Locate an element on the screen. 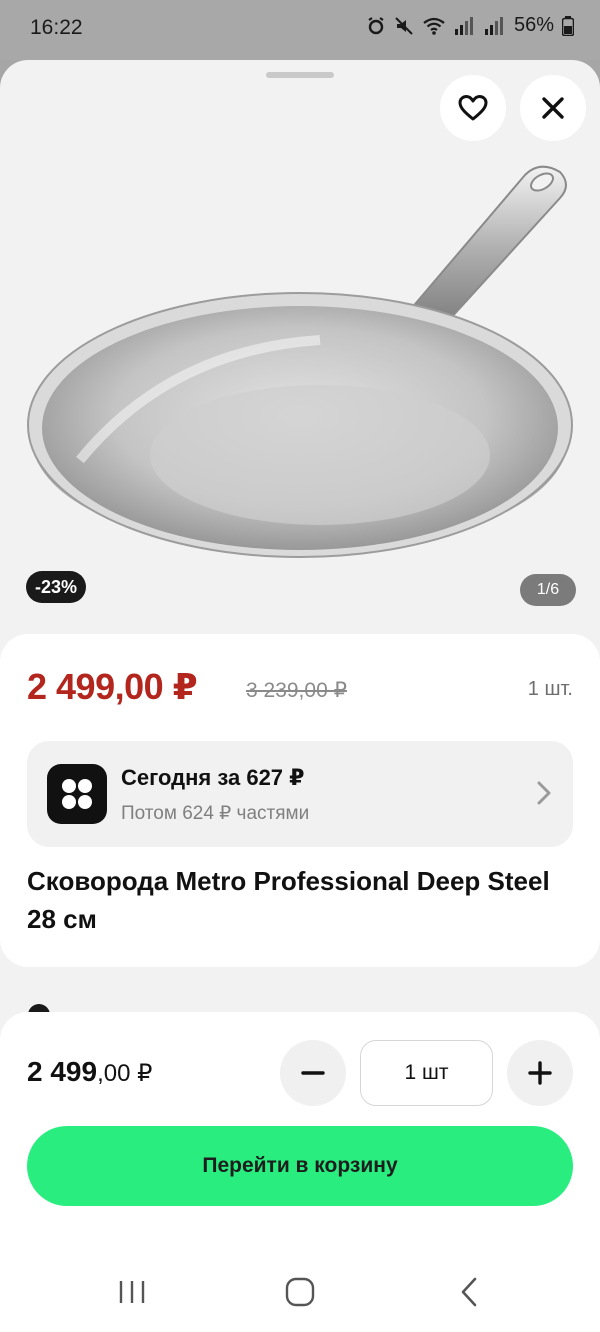  wifi-icon is located at coordinates (434, 26).